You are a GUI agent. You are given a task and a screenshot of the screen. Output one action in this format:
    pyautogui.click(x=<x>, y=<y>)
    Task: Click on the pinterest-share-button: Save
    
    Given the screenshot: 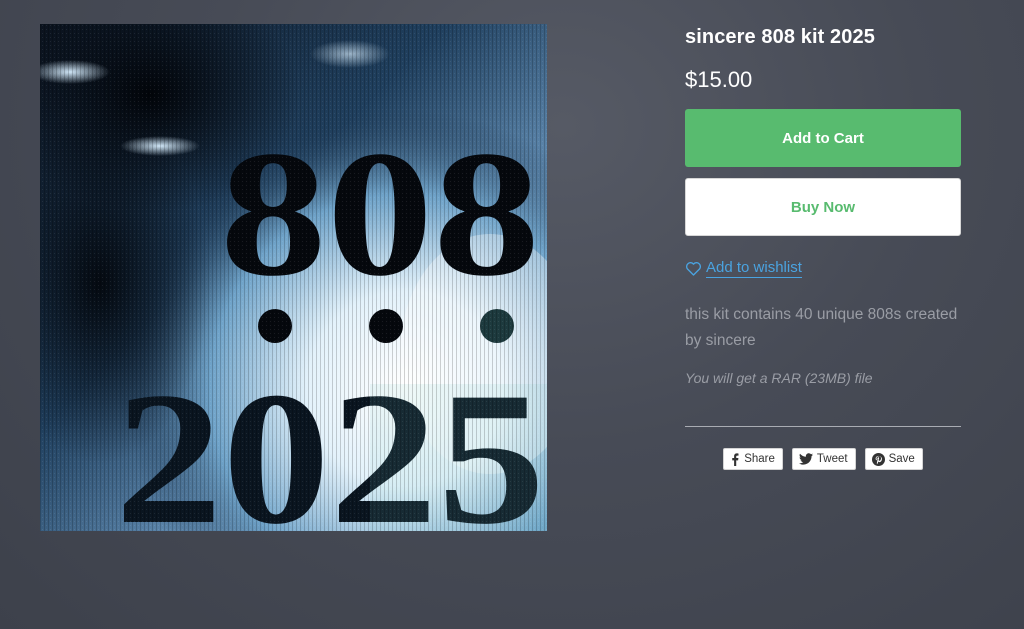 What is the action you would take?
    pyautogui.click(x=893, y=459)
    